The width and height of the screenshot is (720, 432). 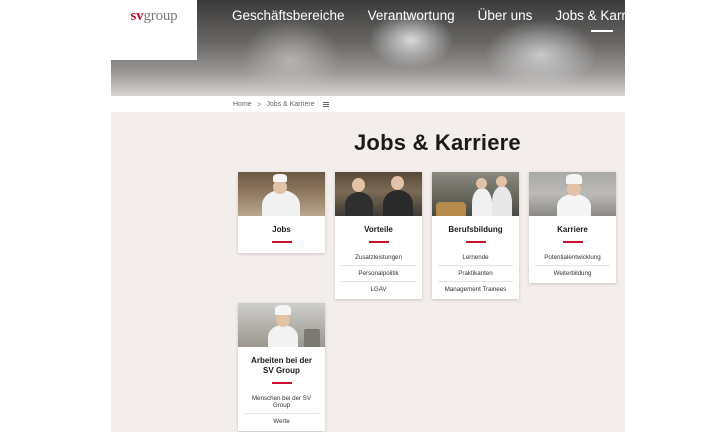 I want to click on nav-item-geschaeftsbereiche: Geschäftsbereiche, so click(x=288, y=20).